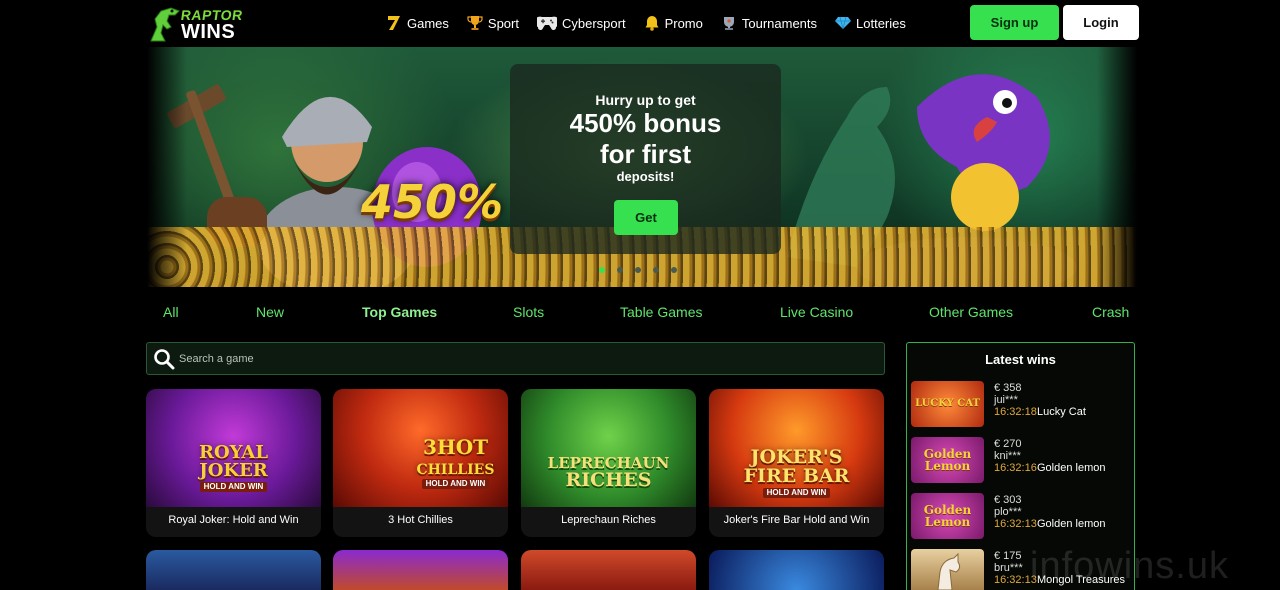 The image size is (1280, 590). I want to click on nav-promo: Promo, so click(673, 23).